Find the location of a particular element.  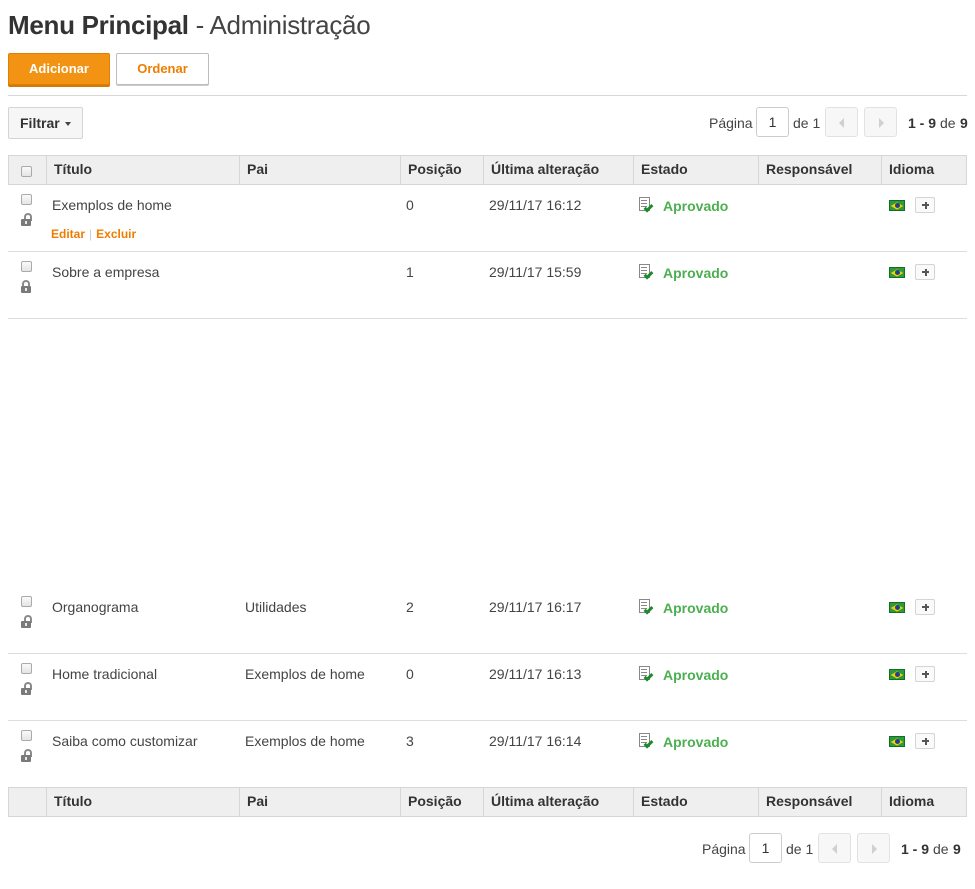

filter-label: Filtrar is located at coordinates (40, 123).